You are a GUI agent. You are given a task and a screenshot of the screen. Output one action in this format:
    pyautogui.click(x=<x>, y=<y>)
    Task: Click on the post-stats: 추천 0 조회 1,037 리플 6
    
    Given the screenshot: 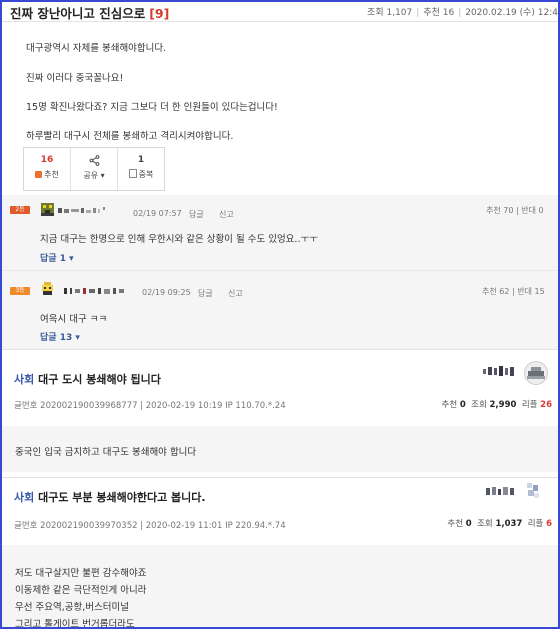 What is the action you would take?
    pyautogui.click(x=499, y=523)
    